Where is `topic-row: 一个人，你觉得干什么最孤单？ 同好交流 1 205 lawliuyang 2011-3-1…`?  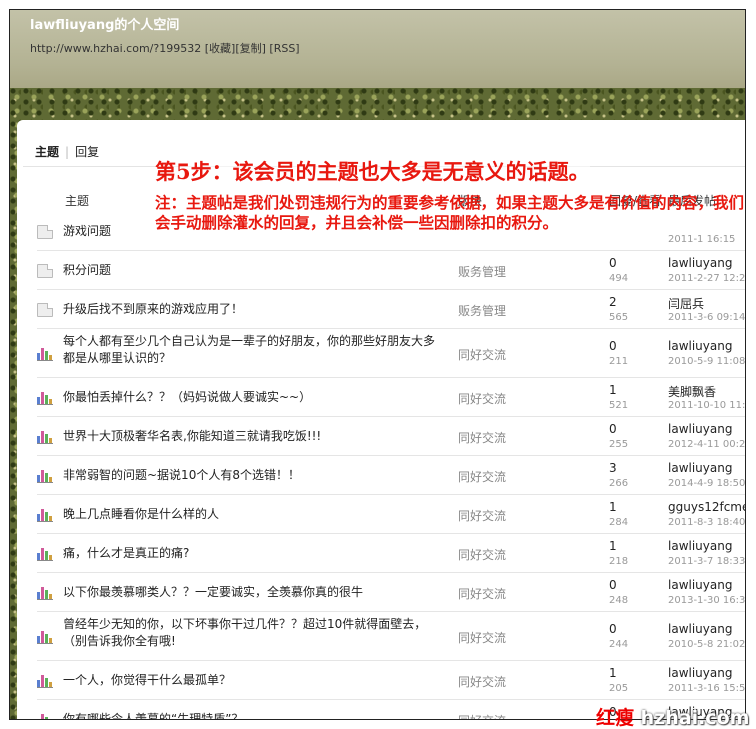
topic-row: 一个人，你觉得干什么最孤单？ 同好交流 1 205 lawliuyang 2011-3-1… is located at coordinates (391, 680).